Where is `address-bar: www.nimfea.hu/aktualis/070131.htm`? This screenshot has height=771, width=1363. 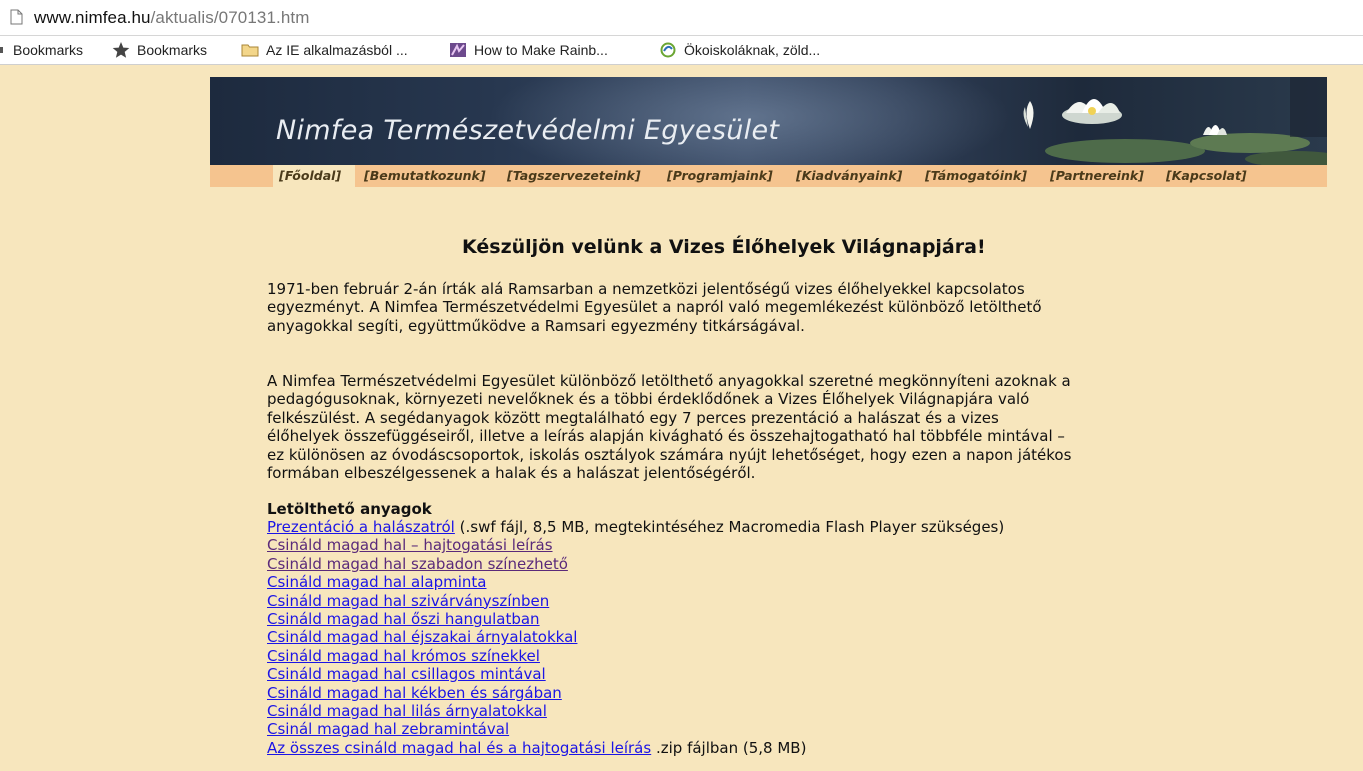
address-bar: www.nimfea.hu/aktualis/070131.htm is located at coordinates (681, 18).